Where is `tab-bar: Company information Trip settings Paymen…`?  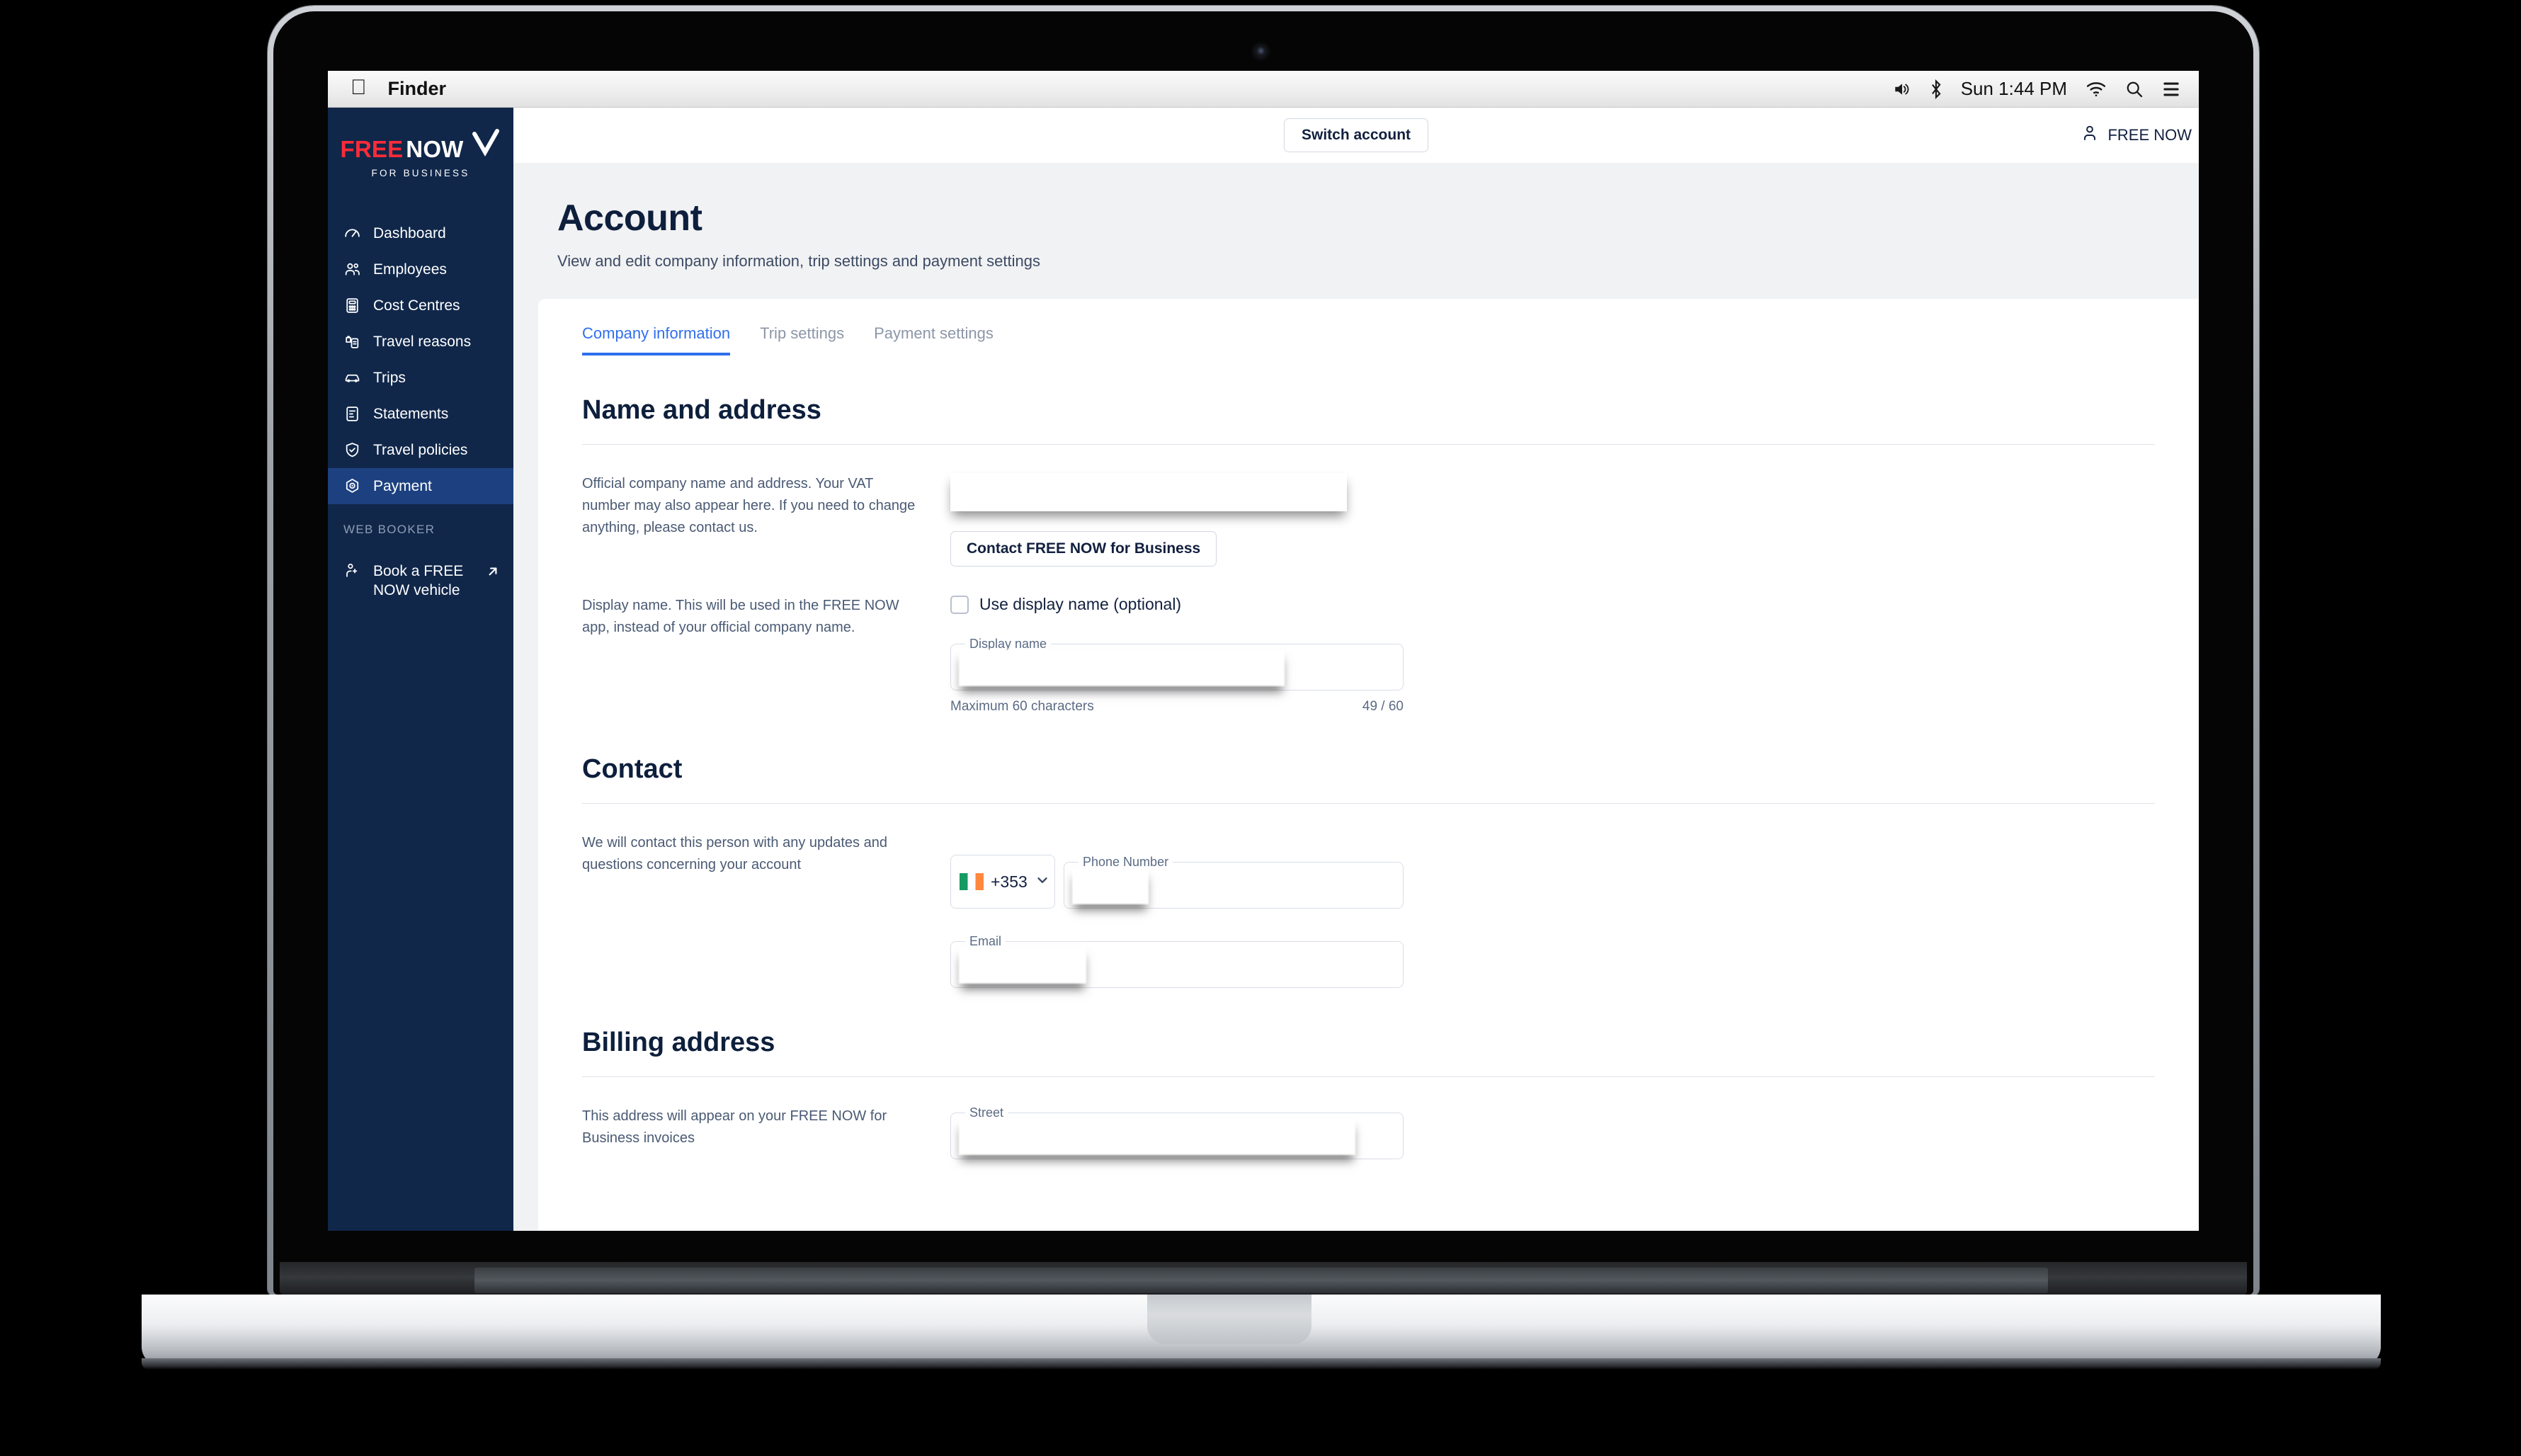 tab-bar: Company information Trip settings Paymen… is located at coordinates (1368, 328).